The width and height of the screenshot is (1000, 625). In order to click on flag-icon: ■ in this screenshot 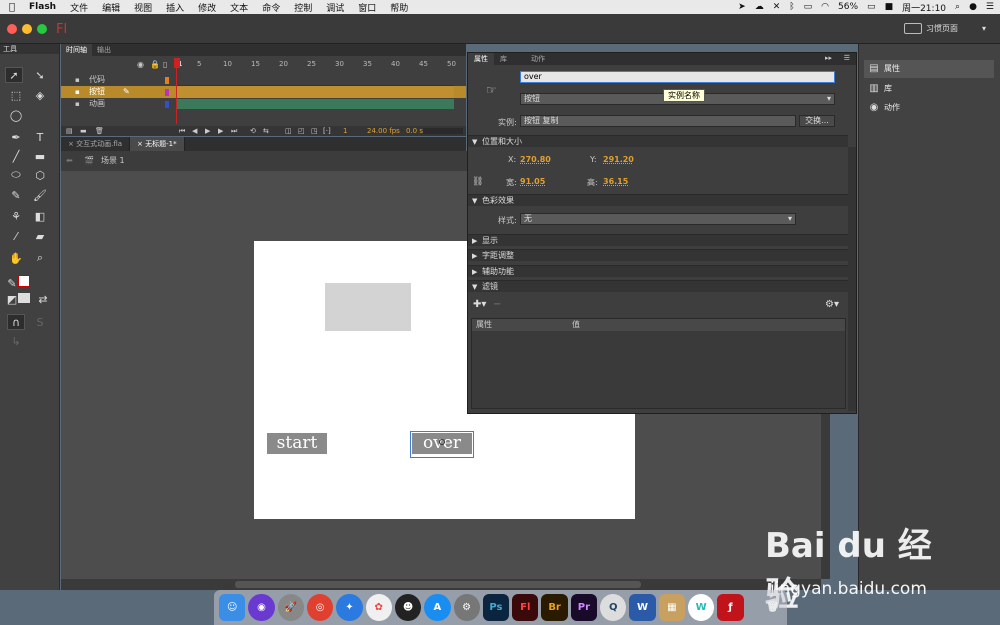, I will do `click(889, 7)`.